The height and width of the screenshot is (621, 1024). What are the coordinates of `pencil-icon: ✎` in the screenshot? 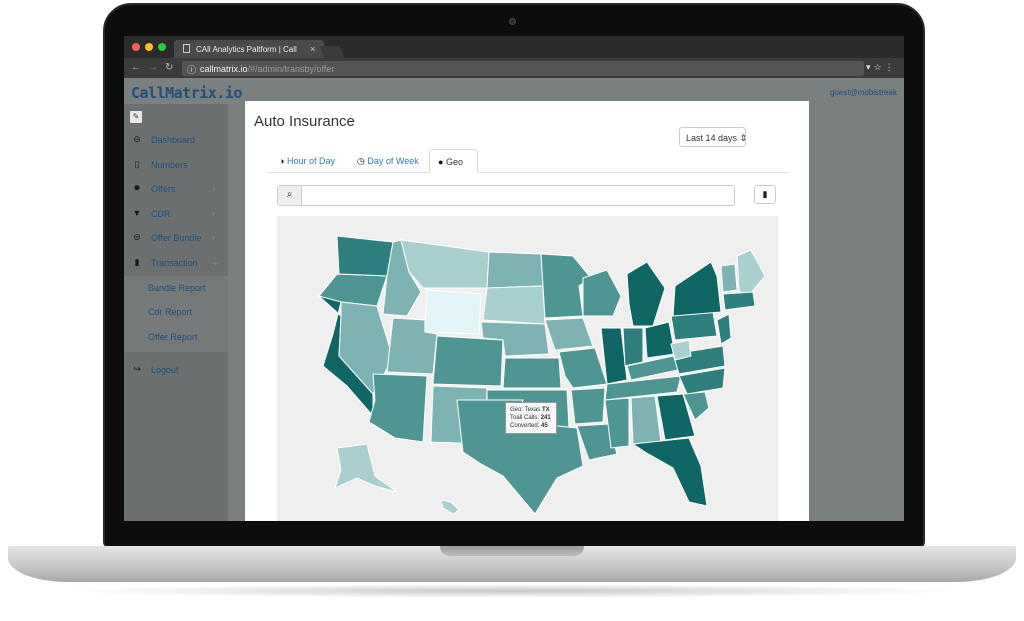 It's located at (136, 117).